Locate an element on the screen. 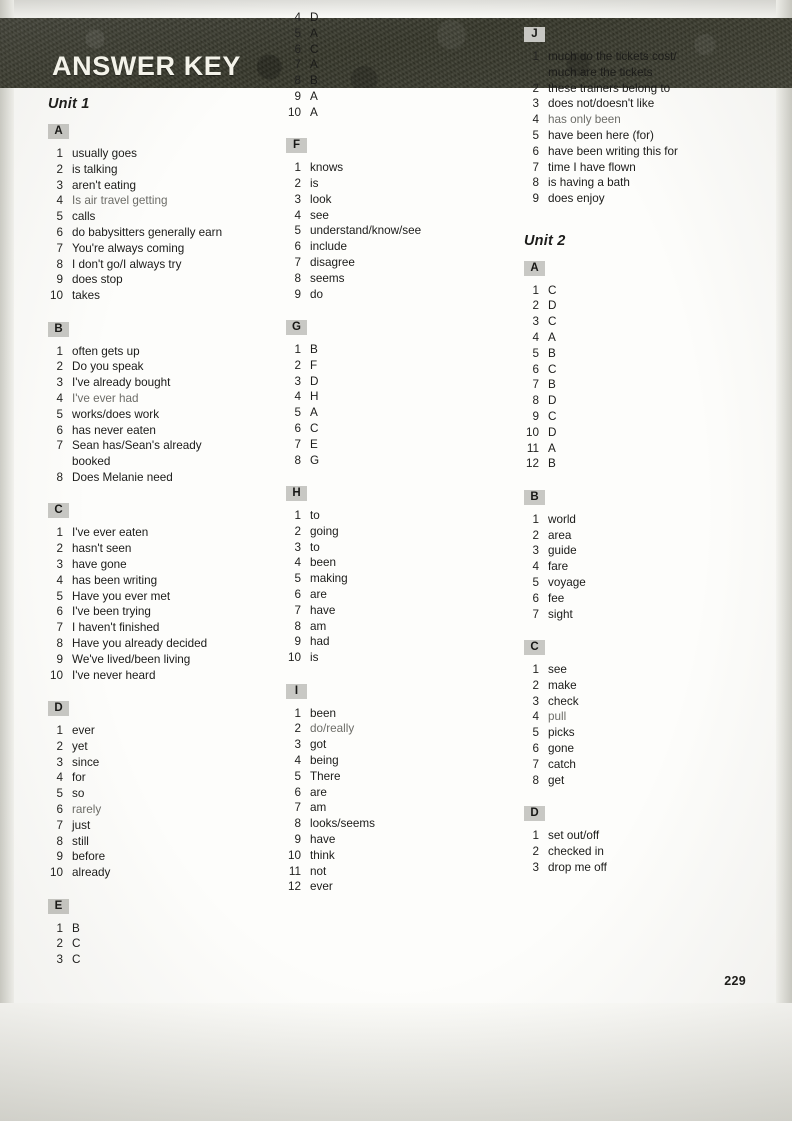 The height and width of the screenshot is (1121, 792). answer-row: 5 picks is located at coordinates (640, 732).